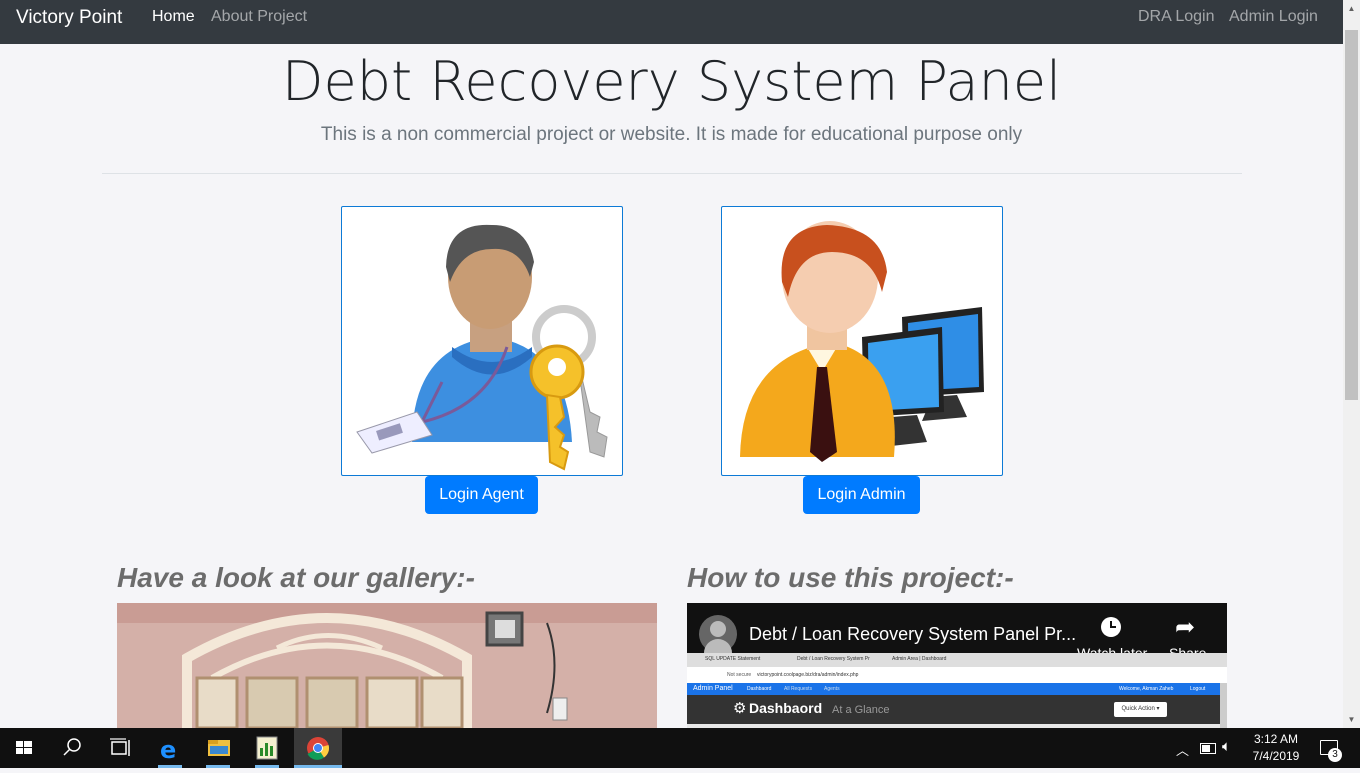 Image resolution: width=1360 pixels, height=773 pixels. Describe the element at coordinates (1351, 719) in the screenshot. I see `scroll-down-arrow-icon: ▼` at that location.